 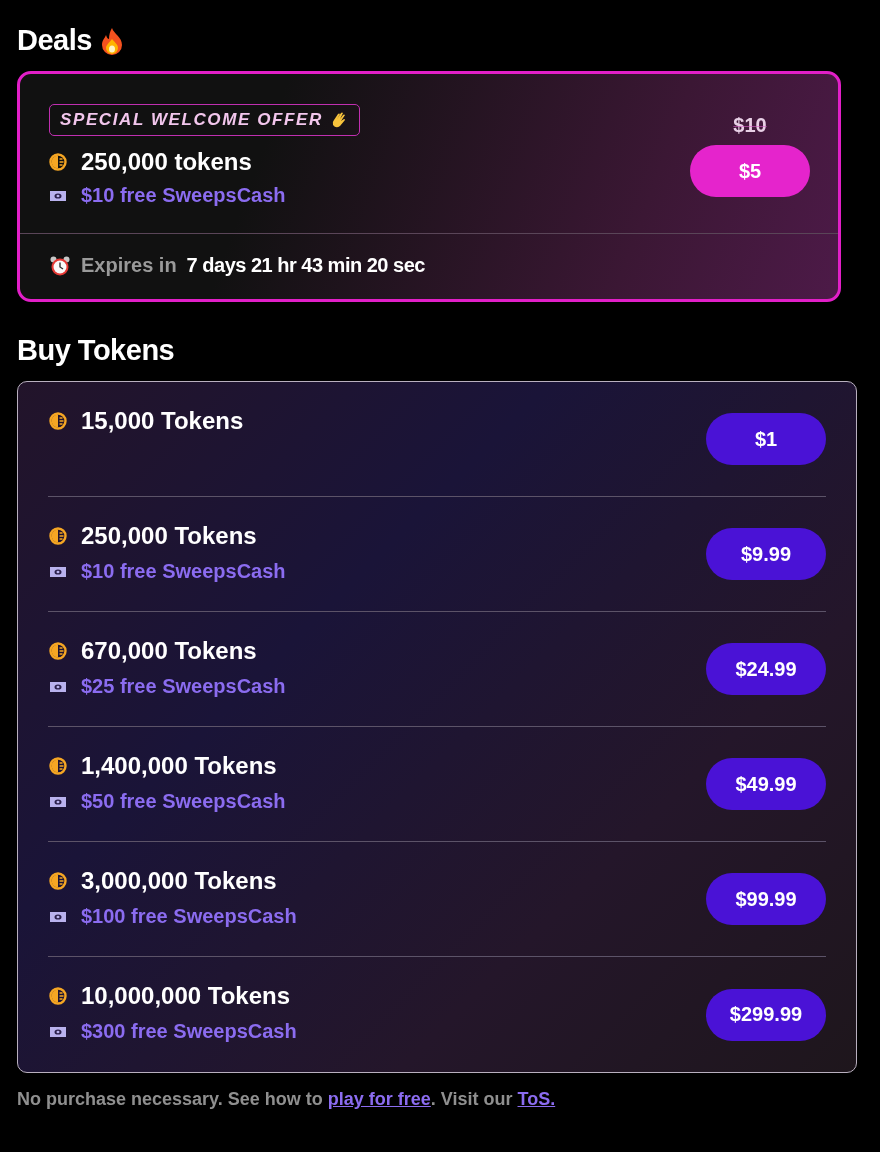 What do you see at coordinates (96, 350) in the screenshot?
I see `section-title: Buy Tokens` at bounding box center [96, 350].